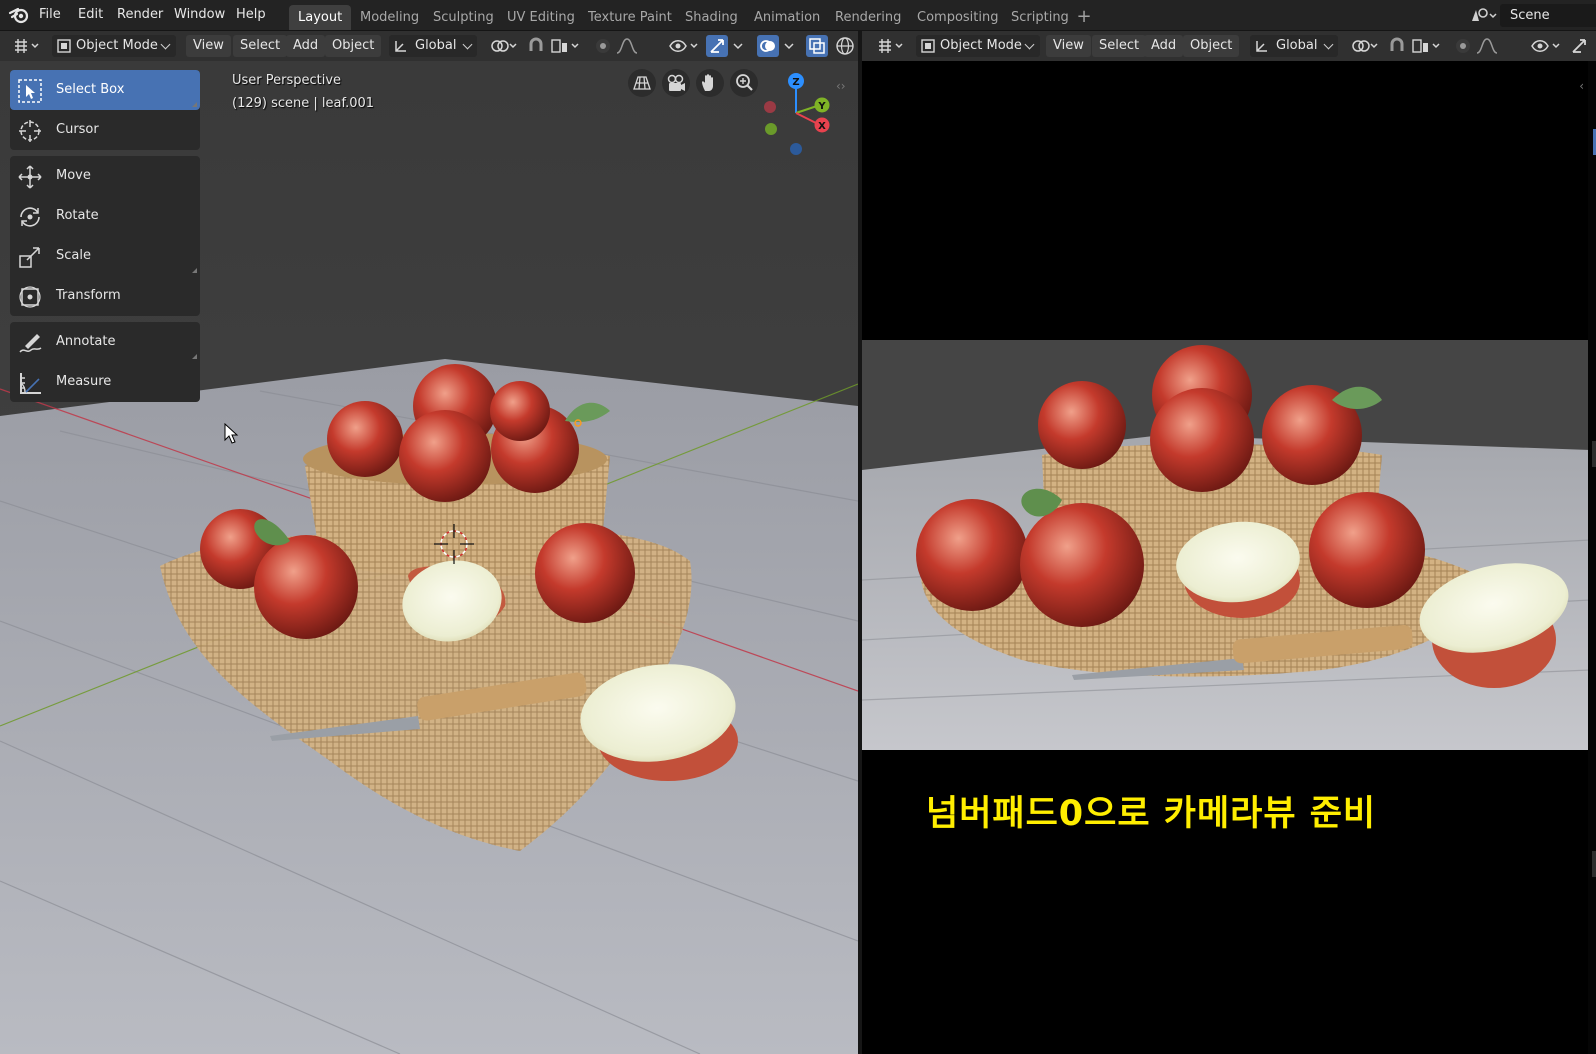 This screenshot has height=1054, width=1596. What do you see at coordinates (868, 17) in the screenshot?
I see `tab-rendering: Rendering` at bounding box center [868, 17].